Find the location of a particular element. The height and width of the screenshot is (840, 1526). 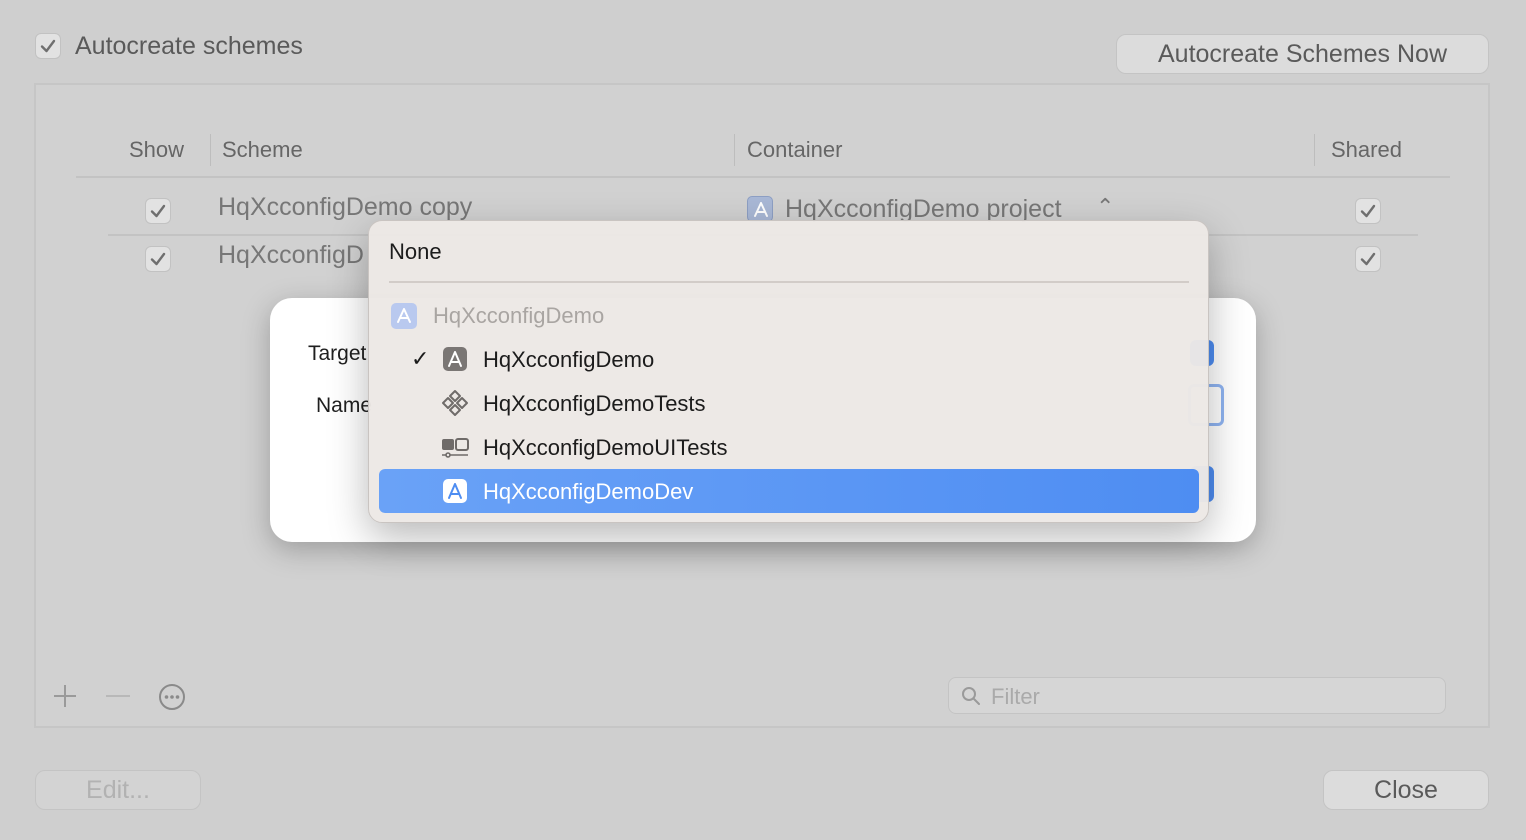

filter-field: Filter is located at coordinates (1197, 695).